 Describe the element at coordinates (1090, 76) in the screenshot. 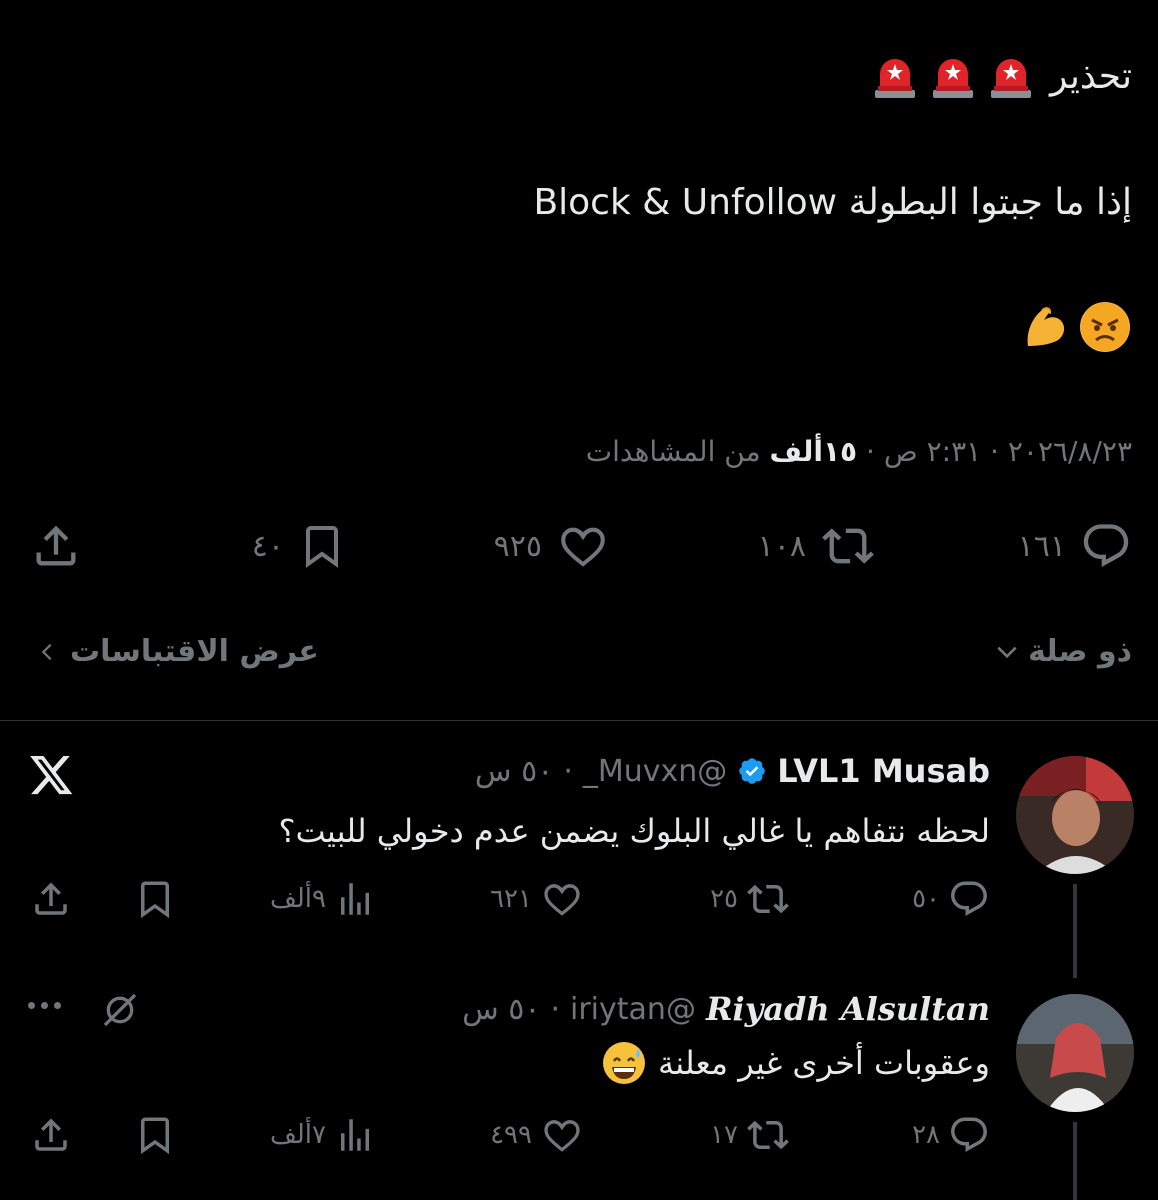

I see `tweet-warning-text: تحذير` at that location.